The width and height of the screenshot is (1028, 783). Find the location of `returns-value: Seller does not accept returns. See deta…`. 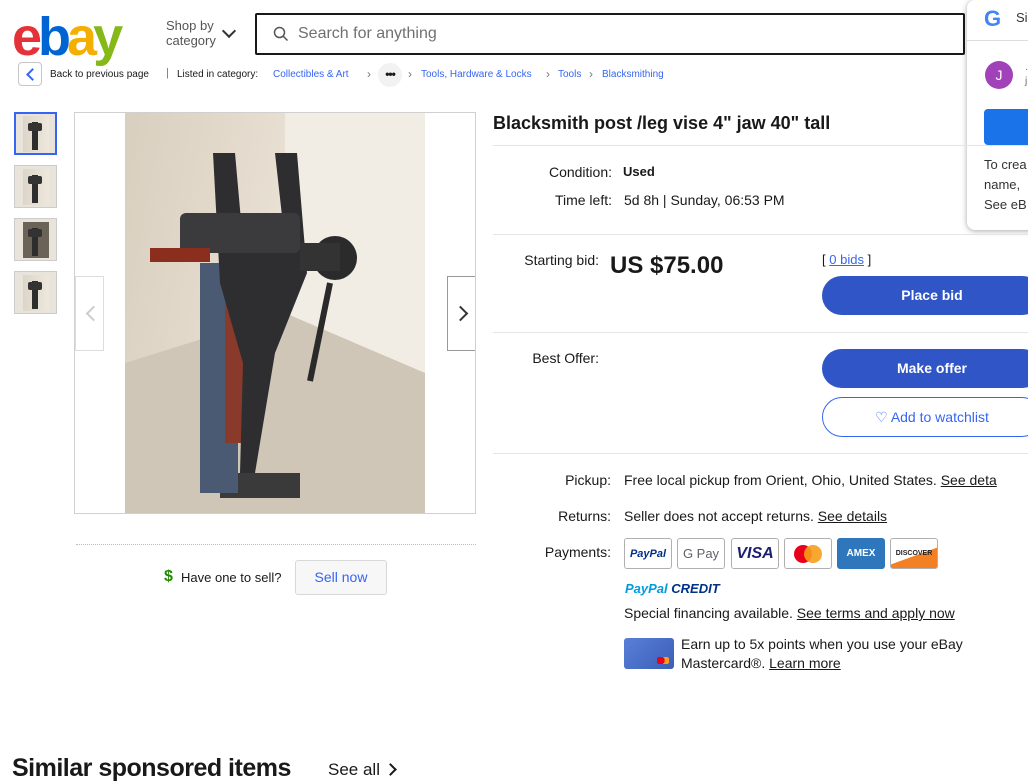

returns-value: Seller does not accept returns. See deta… is located at coordinates (756, 516).